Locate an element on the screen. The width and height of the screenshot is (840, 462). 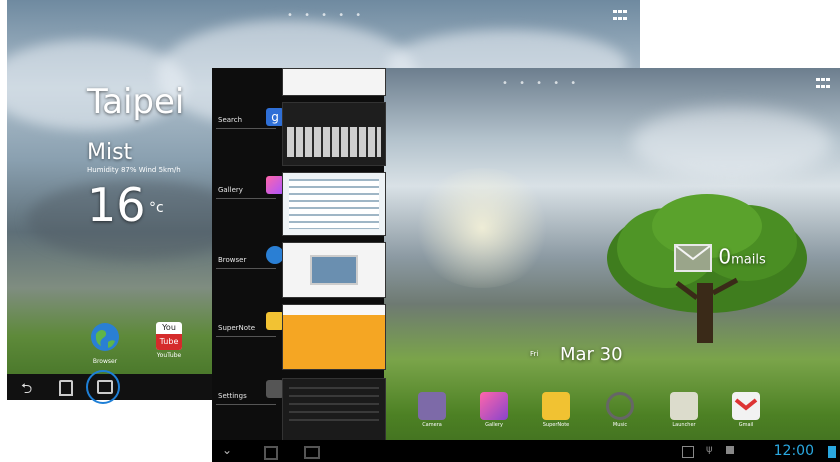
recent-label: Settings is located at coordinates (232, 396).